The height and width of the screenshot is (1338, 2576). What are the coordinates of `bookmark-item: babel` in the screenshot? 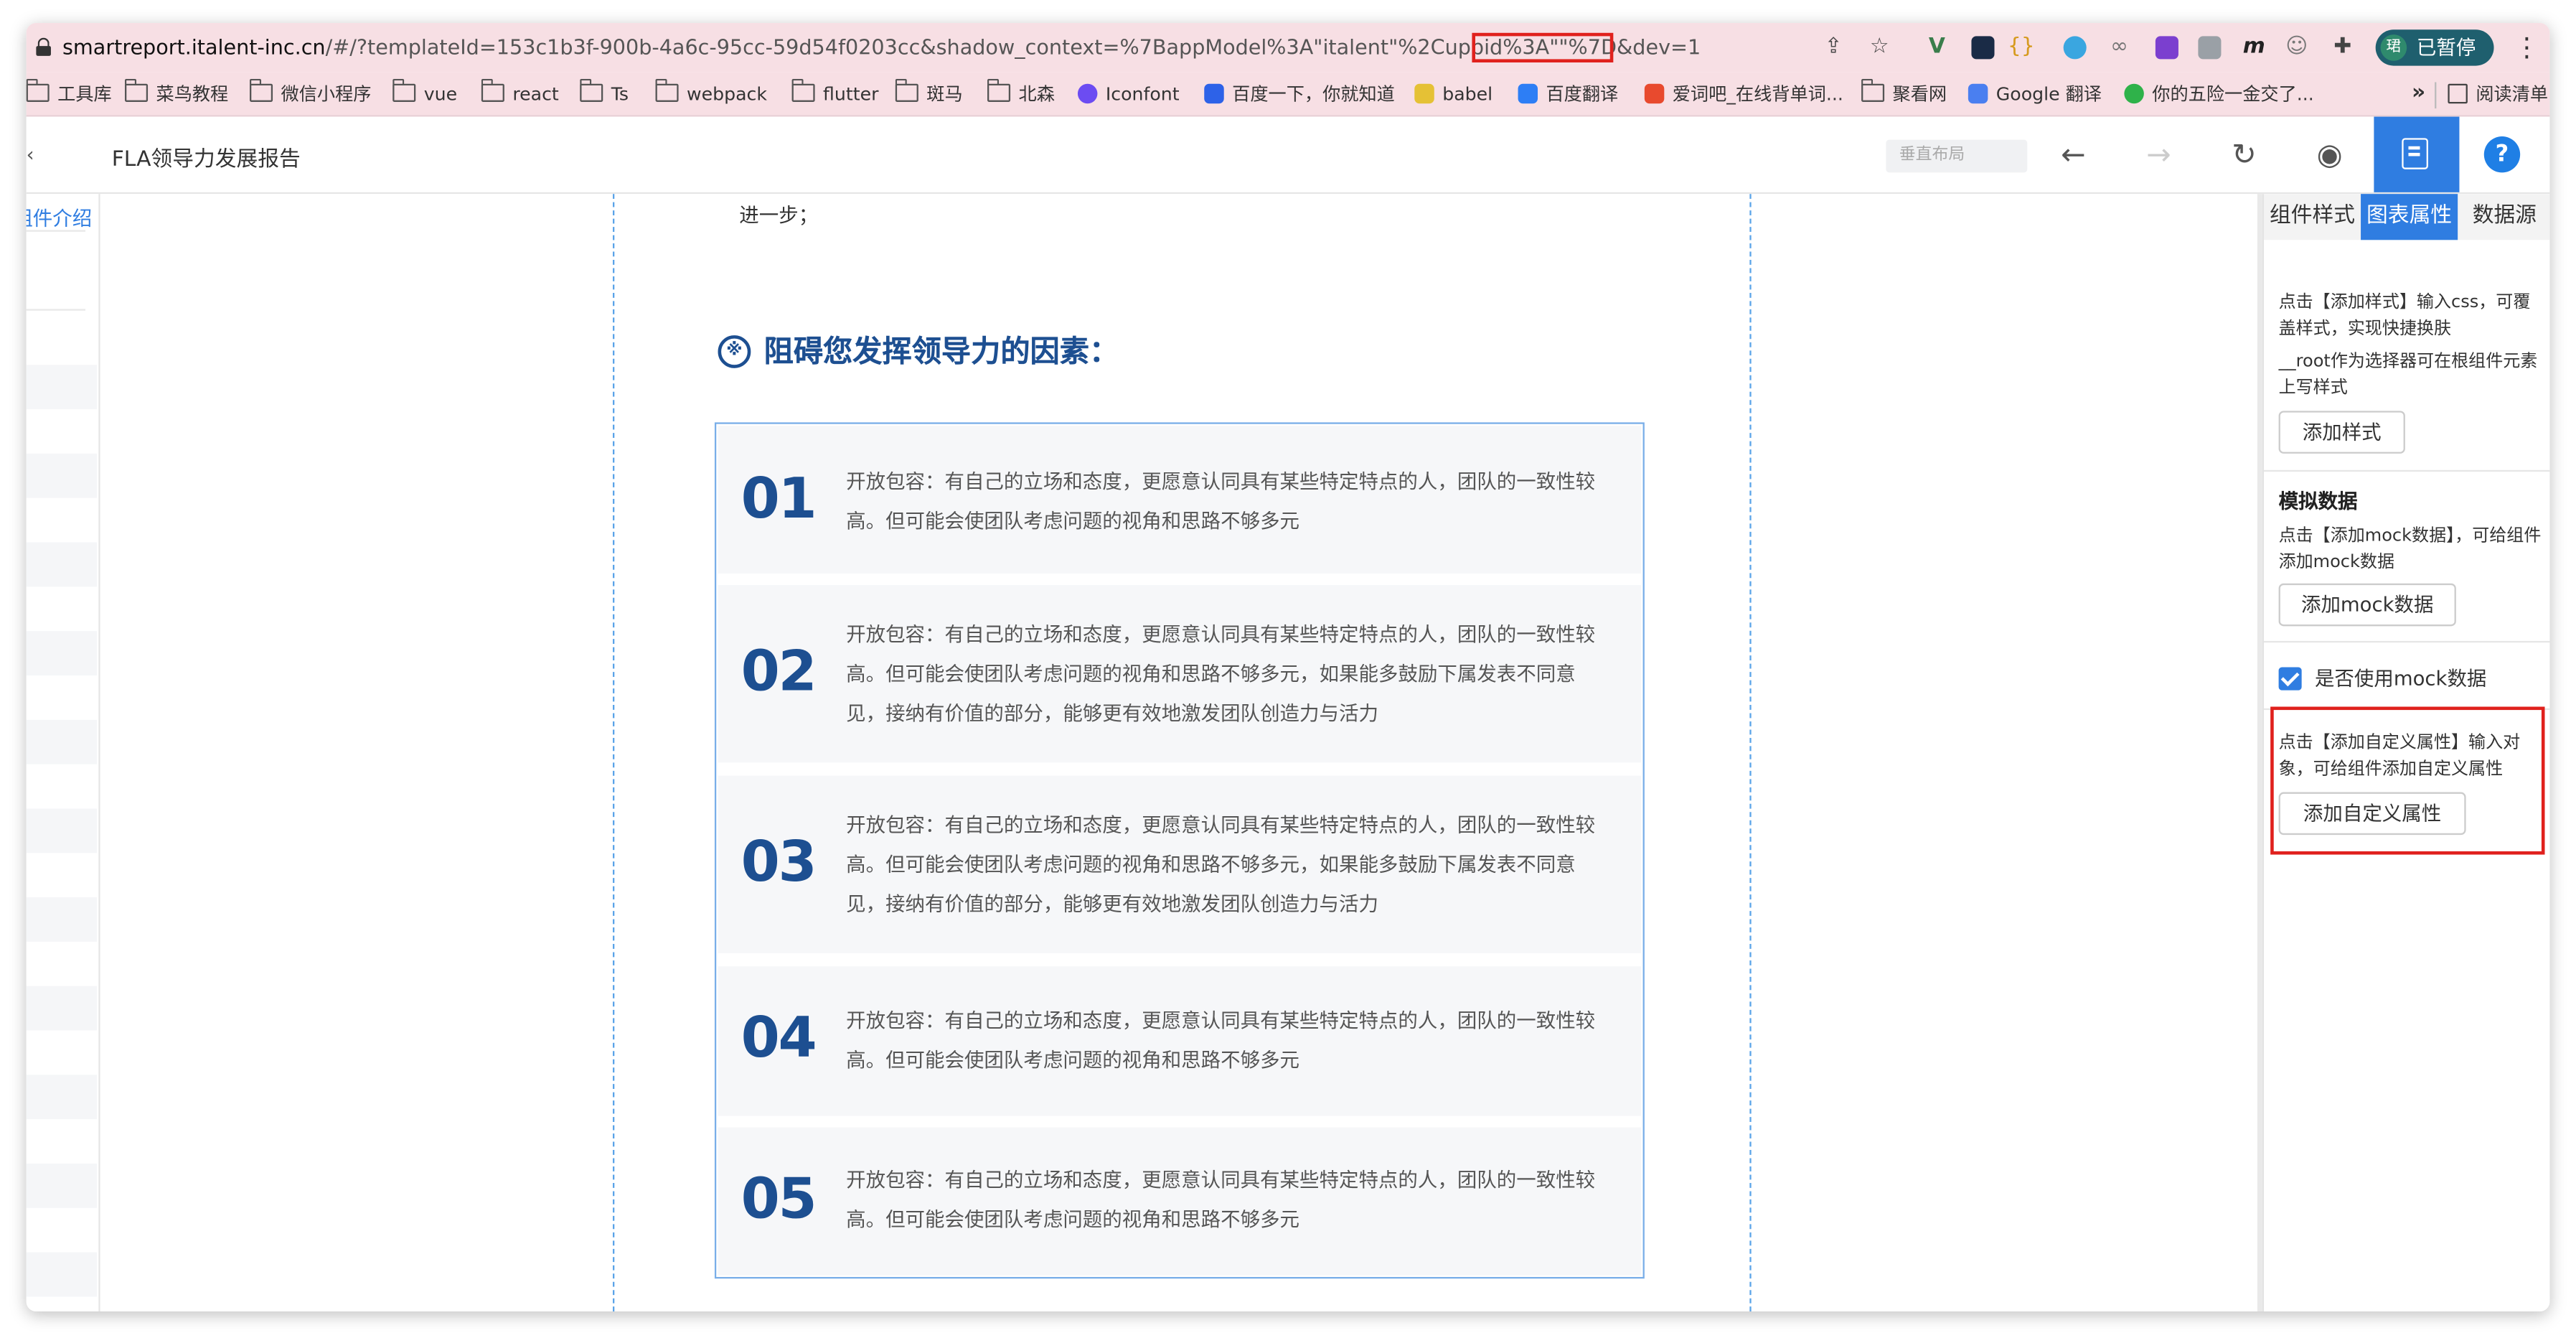 It's located at (1453, 95).